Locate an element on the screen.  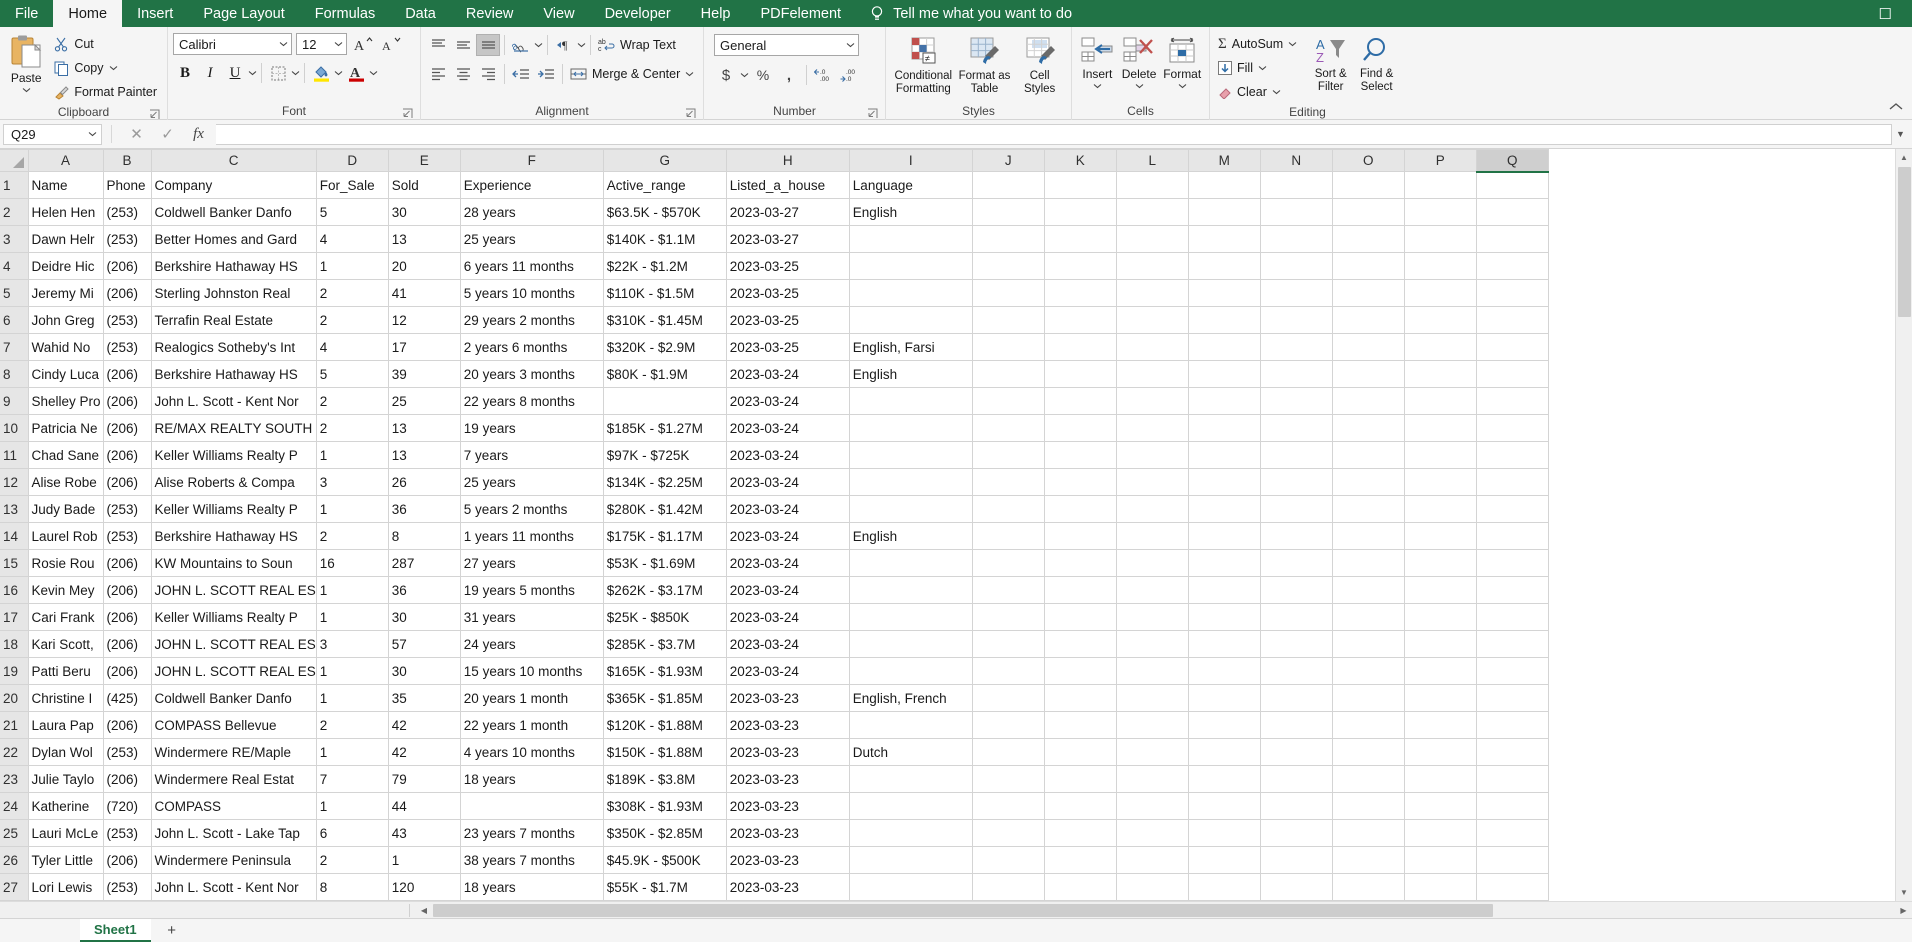
format-as-table-button: Format as Table is located at coordinates (984, 64).